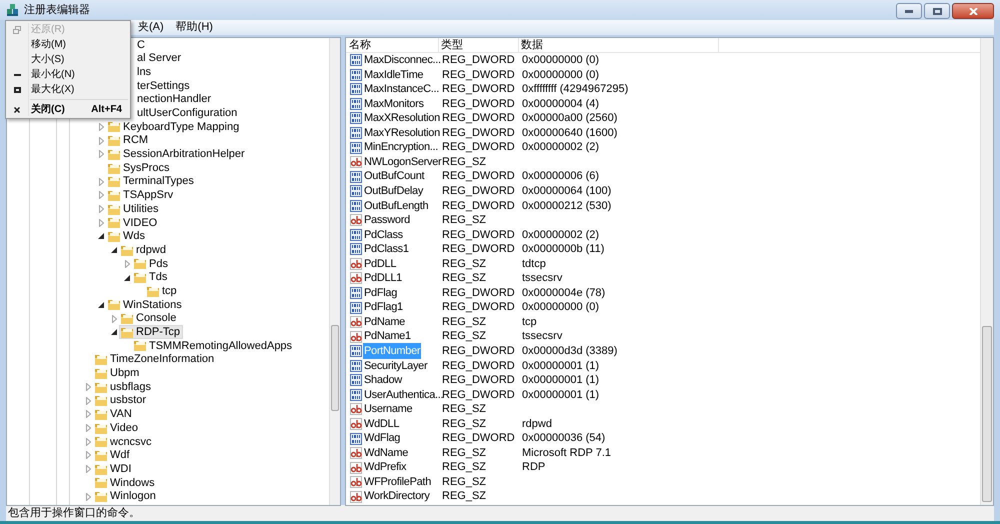 Image resolution: width=1000 pixels, height=524 pixels. What do you see at coordinates (144, 250) in the screenshot?
I see `tree-item: rdpwd` at bounding box center [144, 250].